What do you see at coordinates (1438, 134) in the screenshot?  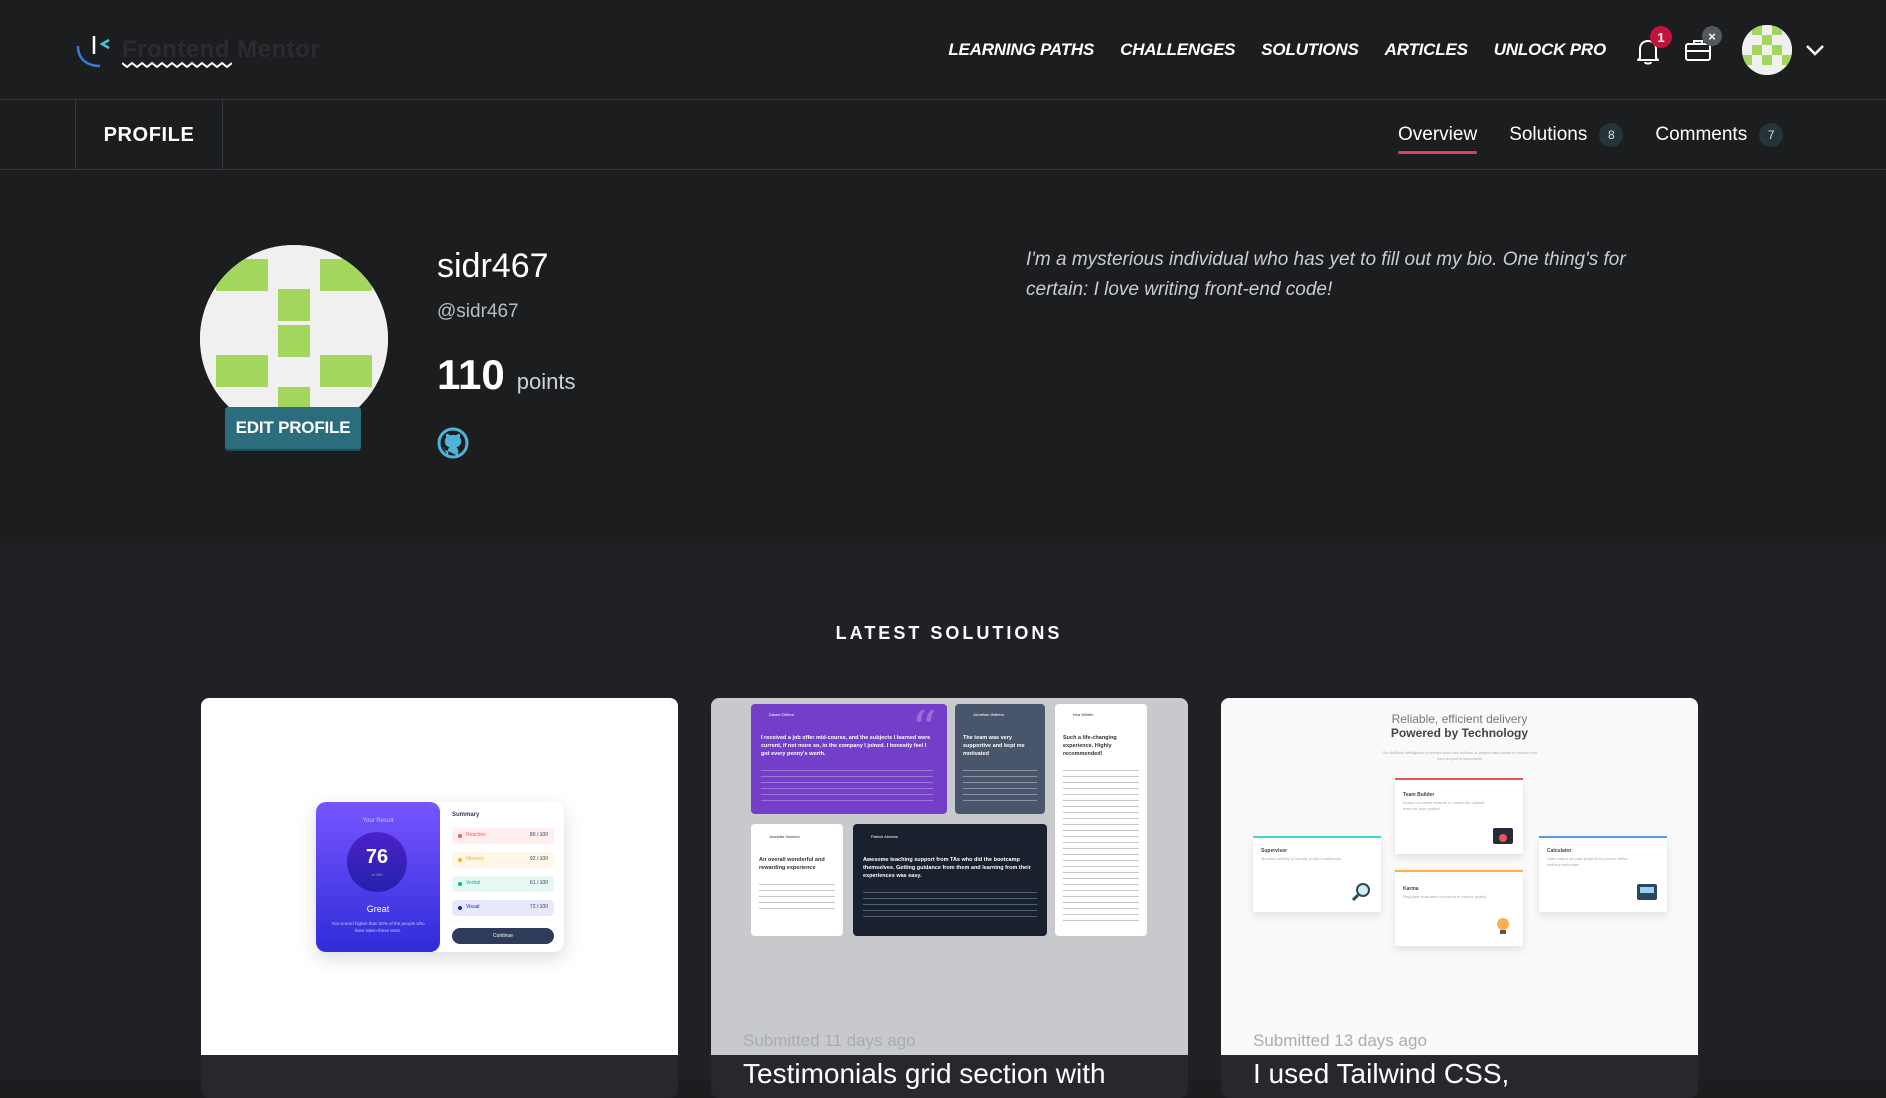 I see `tab-overview-label: Overview` at bounding box center [1438, 134].